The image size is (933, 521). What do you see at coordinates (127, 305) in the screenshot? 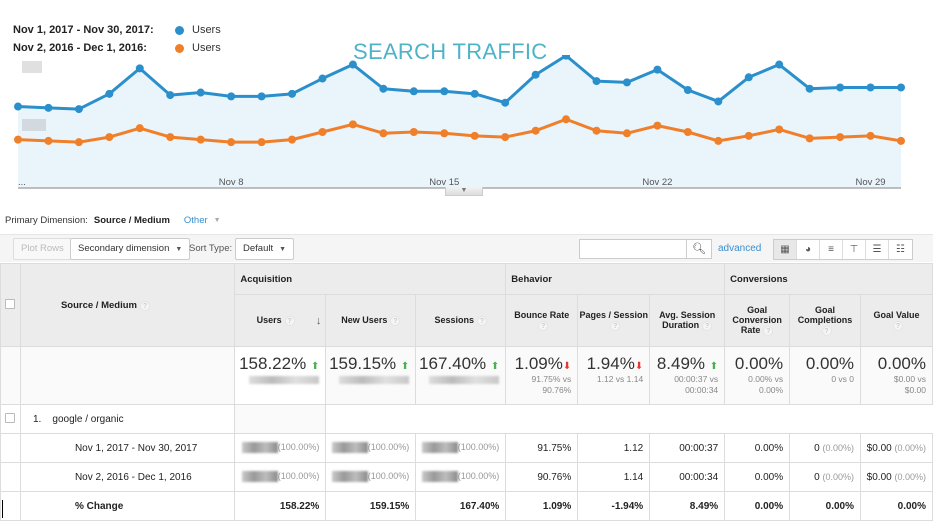
I see `dimension-header: Source / Medium?` at bounding box center [127, 305].